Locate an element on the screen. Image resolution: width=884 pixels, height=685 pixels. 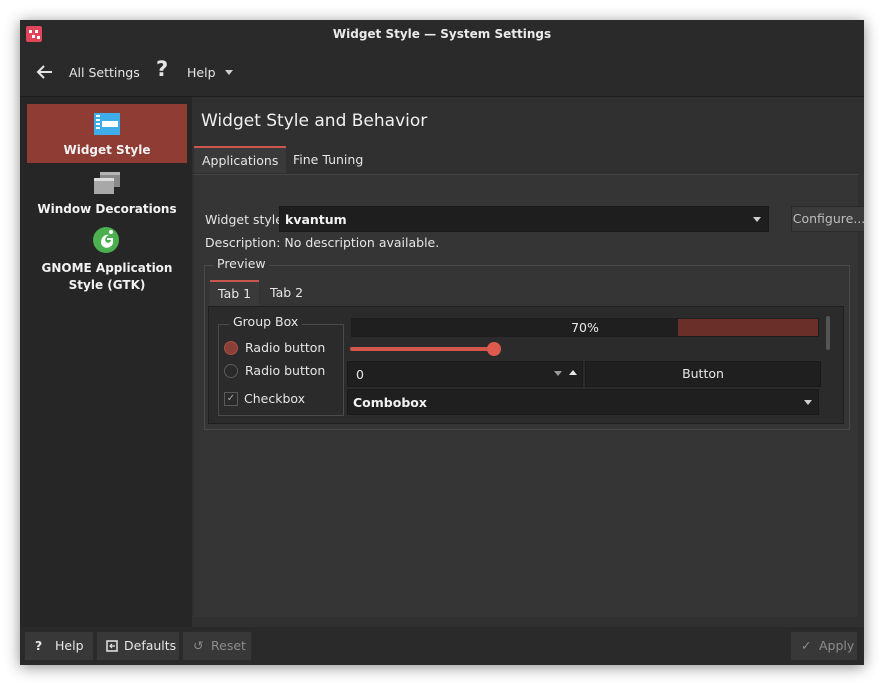
apply-button: ✓ Apply is located at coordinates (824, 646).